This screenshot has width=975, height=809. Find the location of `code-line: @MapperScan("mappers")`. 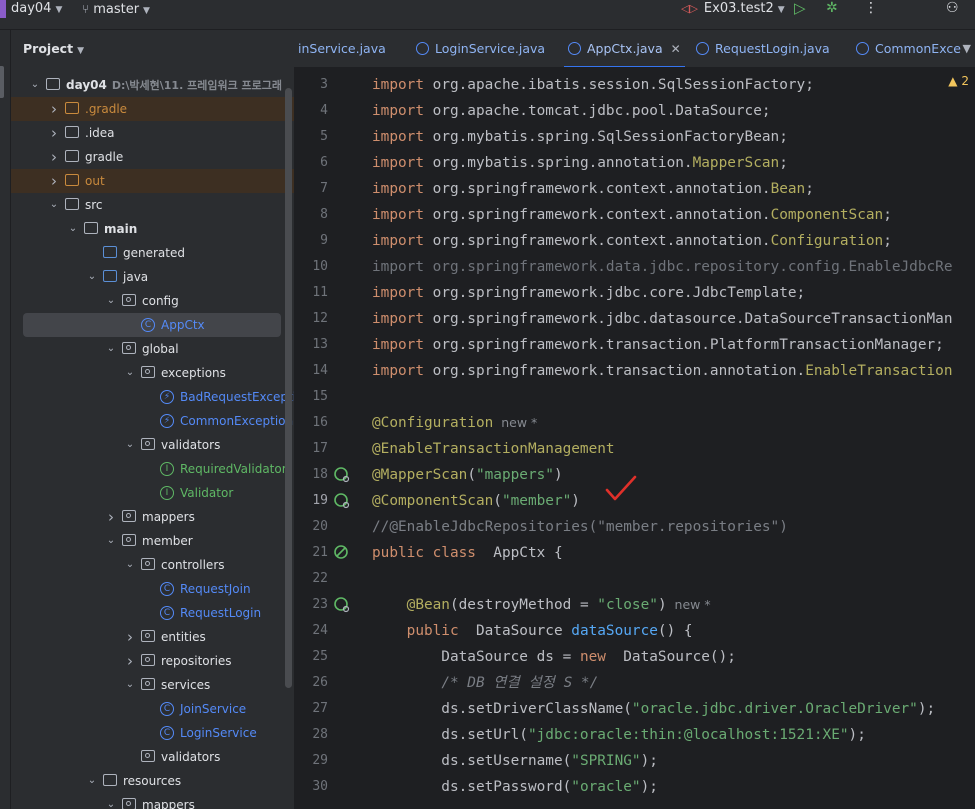

code-line: @MapperScan("mappers") is located at coordinates (467, 475).